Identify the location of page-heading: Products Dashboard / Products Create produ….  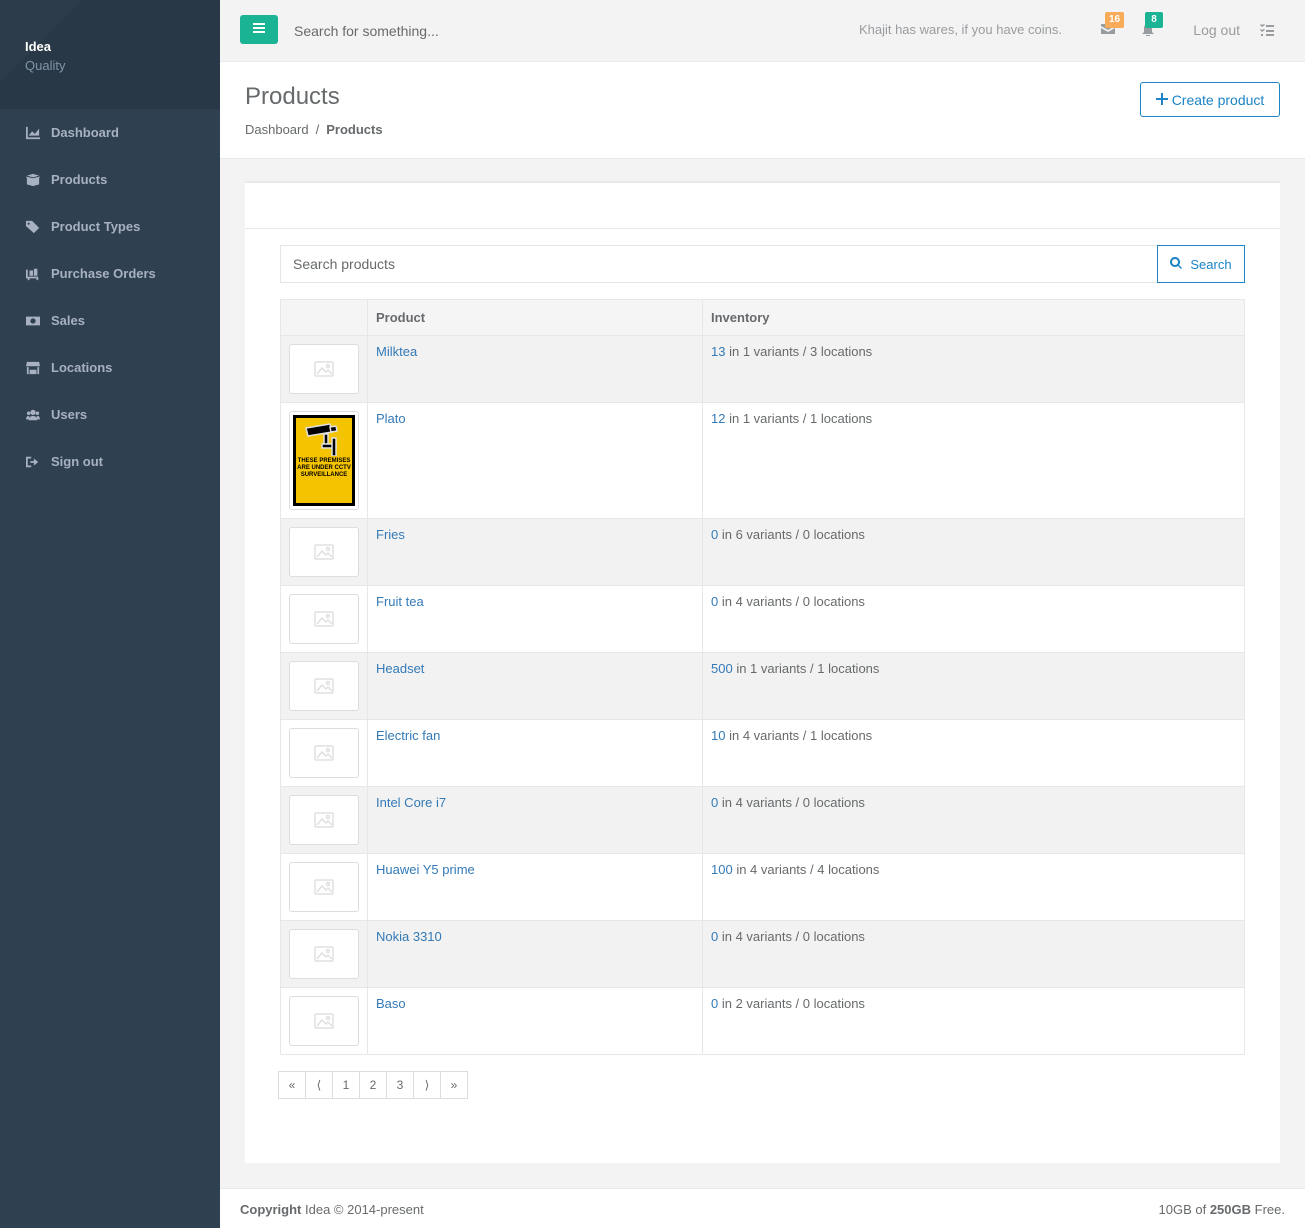
(762, 110).